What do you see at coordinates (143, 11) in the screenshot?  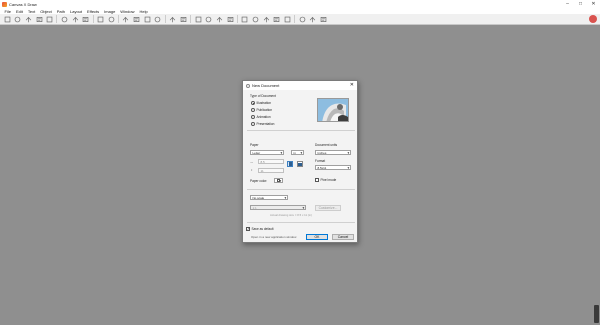 I see `menu-help: Help` at bounding box center [143, 11].